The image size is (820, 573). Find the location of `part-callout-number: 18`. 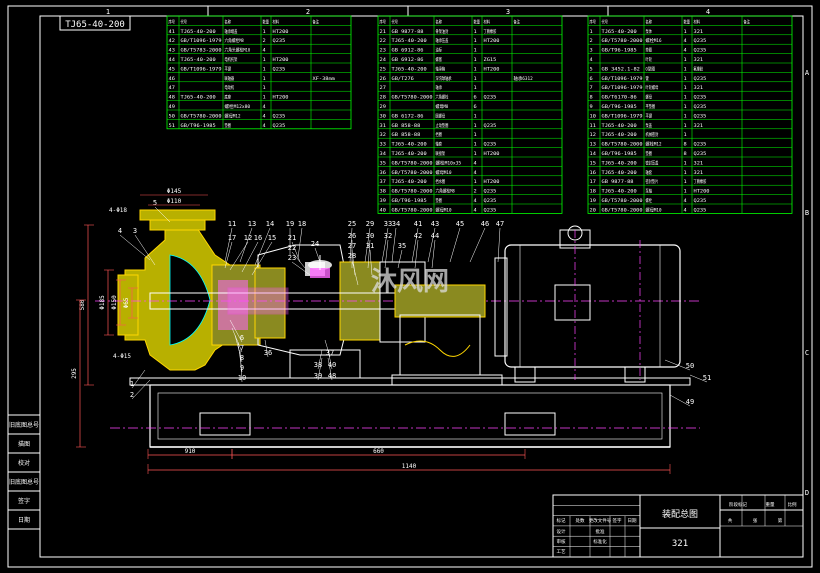

part-callout-number: 18 is located at coordinates (302, 224).